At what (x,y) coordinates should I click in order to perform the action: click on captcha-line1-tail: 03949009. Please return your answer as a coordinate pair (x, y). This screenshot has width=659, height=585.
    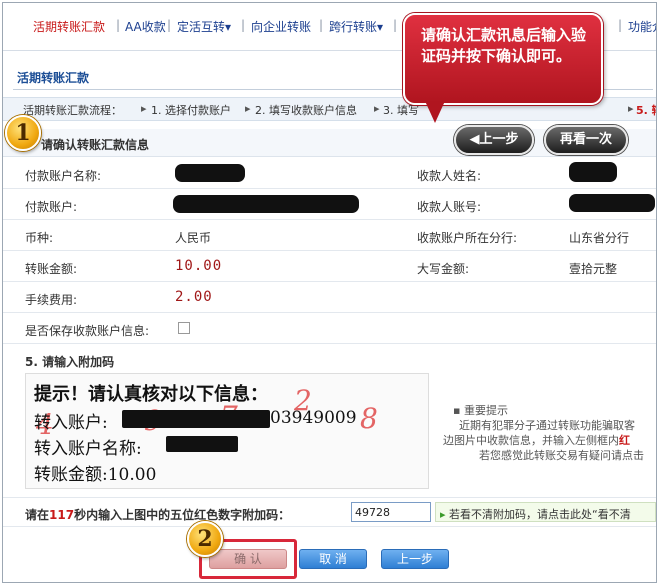
    Looking at the image, I should click on (313, 418).